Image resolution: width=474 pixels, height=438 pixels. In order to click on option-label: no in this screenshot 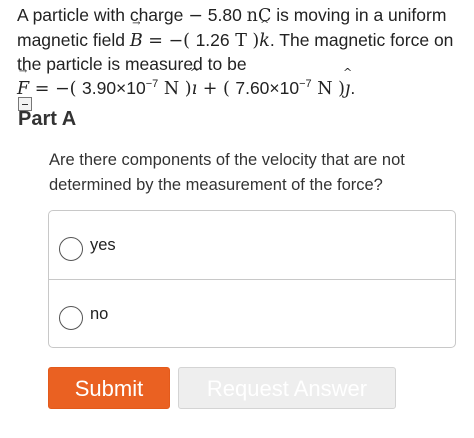, I will do `click(99, 314)`.